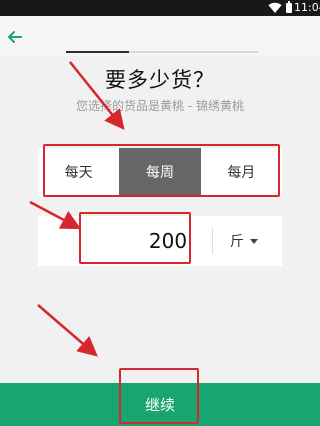  Describe the element at coordinates (275, 8) in the screenshot. I see `wifi-icon` at that location.